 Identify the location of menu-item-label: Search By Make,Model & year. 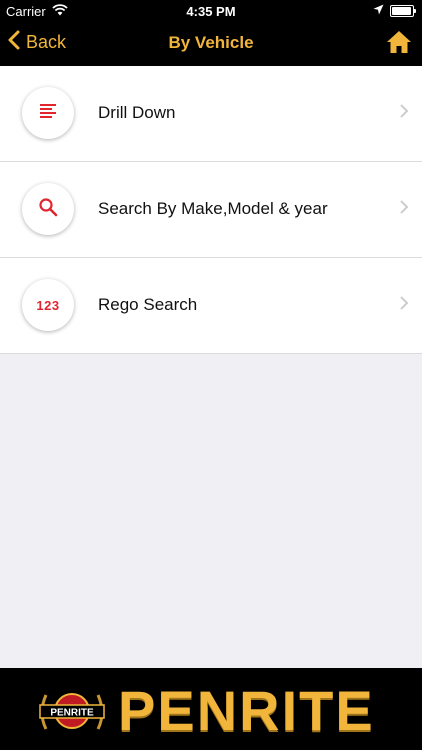
(213, 208).